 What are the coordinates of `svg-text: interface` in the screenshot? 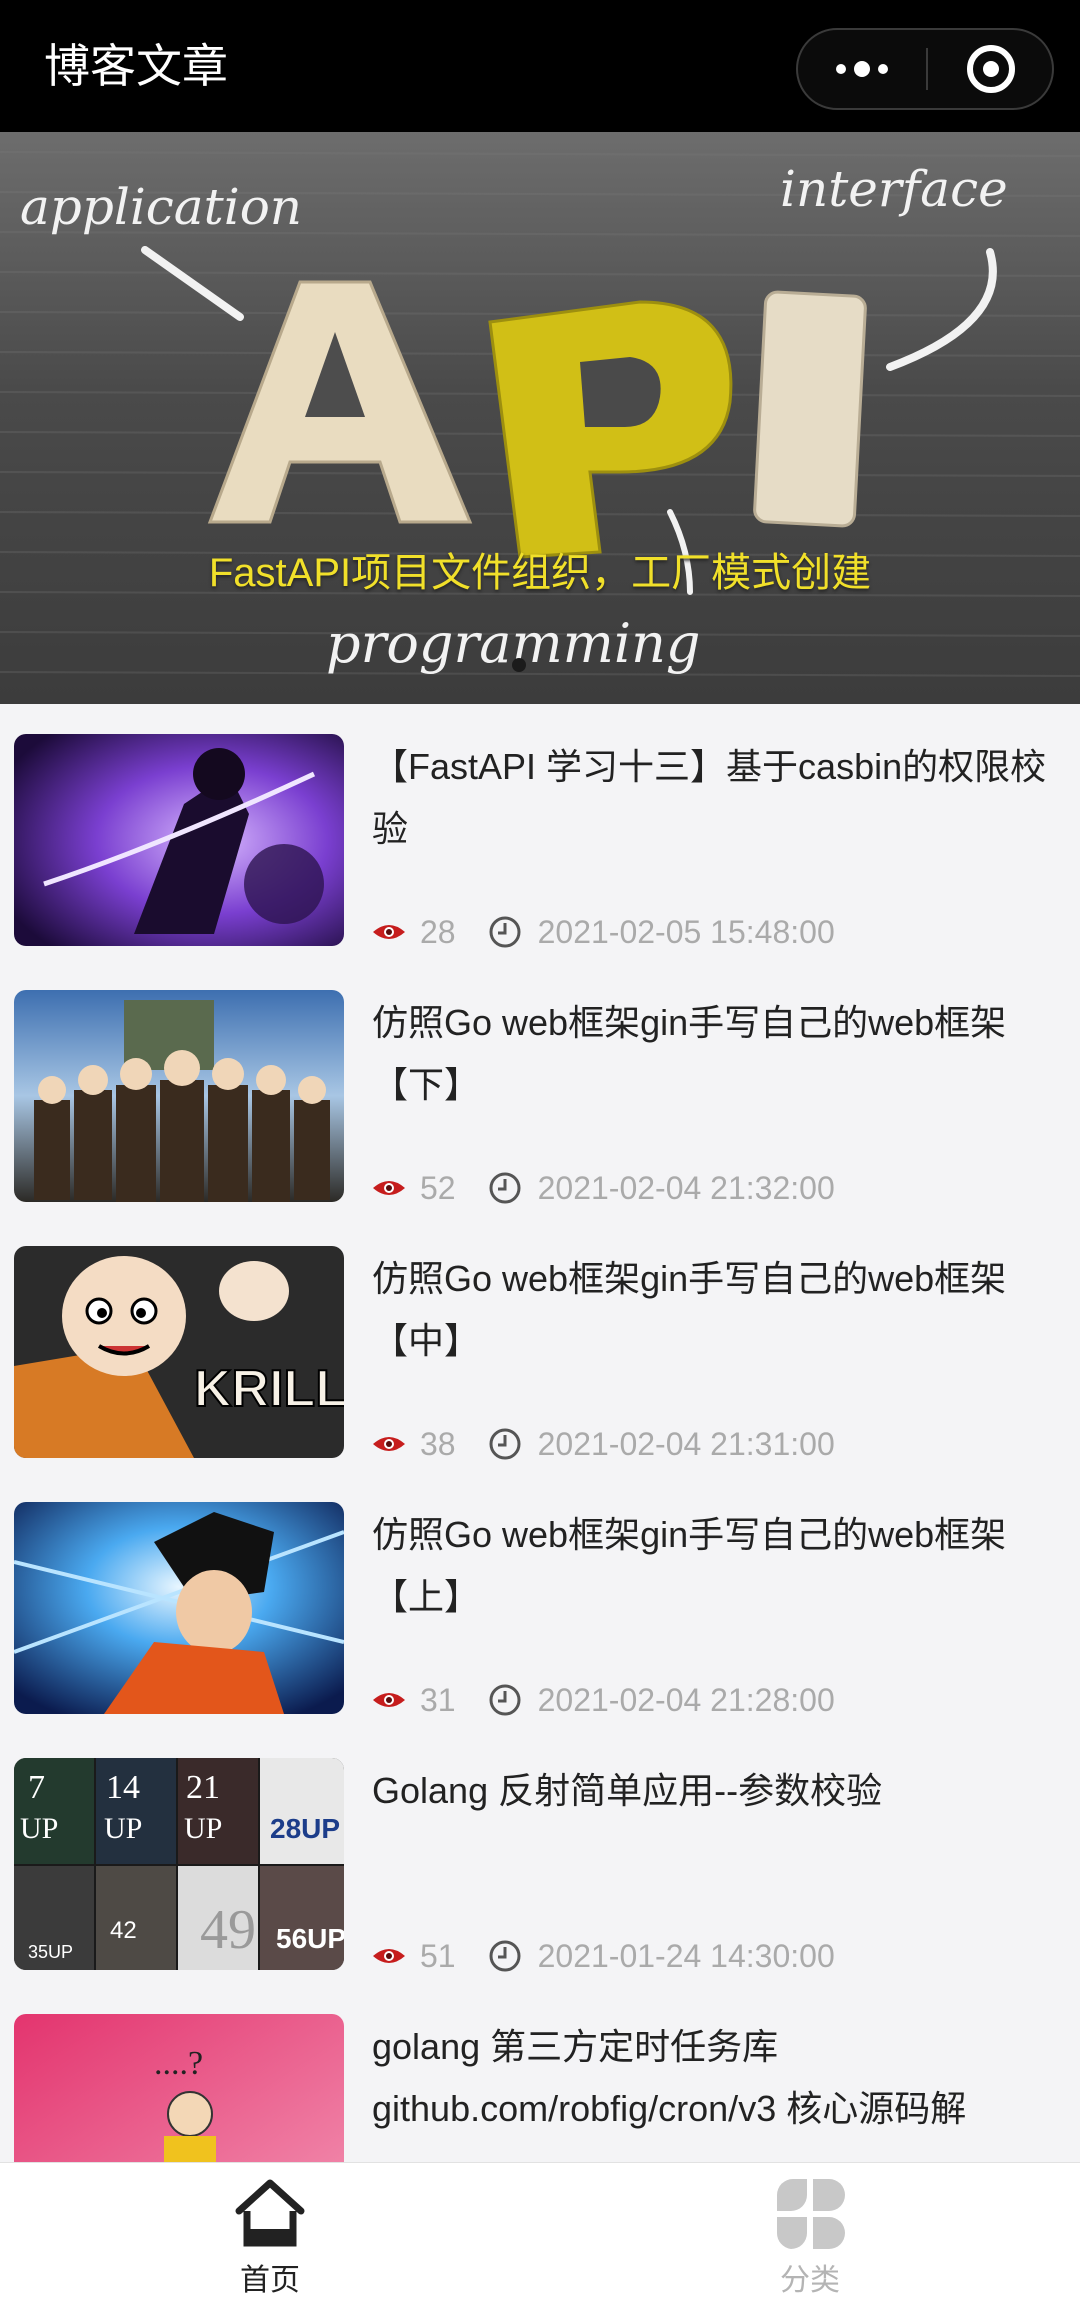 It's located at (894, 189).